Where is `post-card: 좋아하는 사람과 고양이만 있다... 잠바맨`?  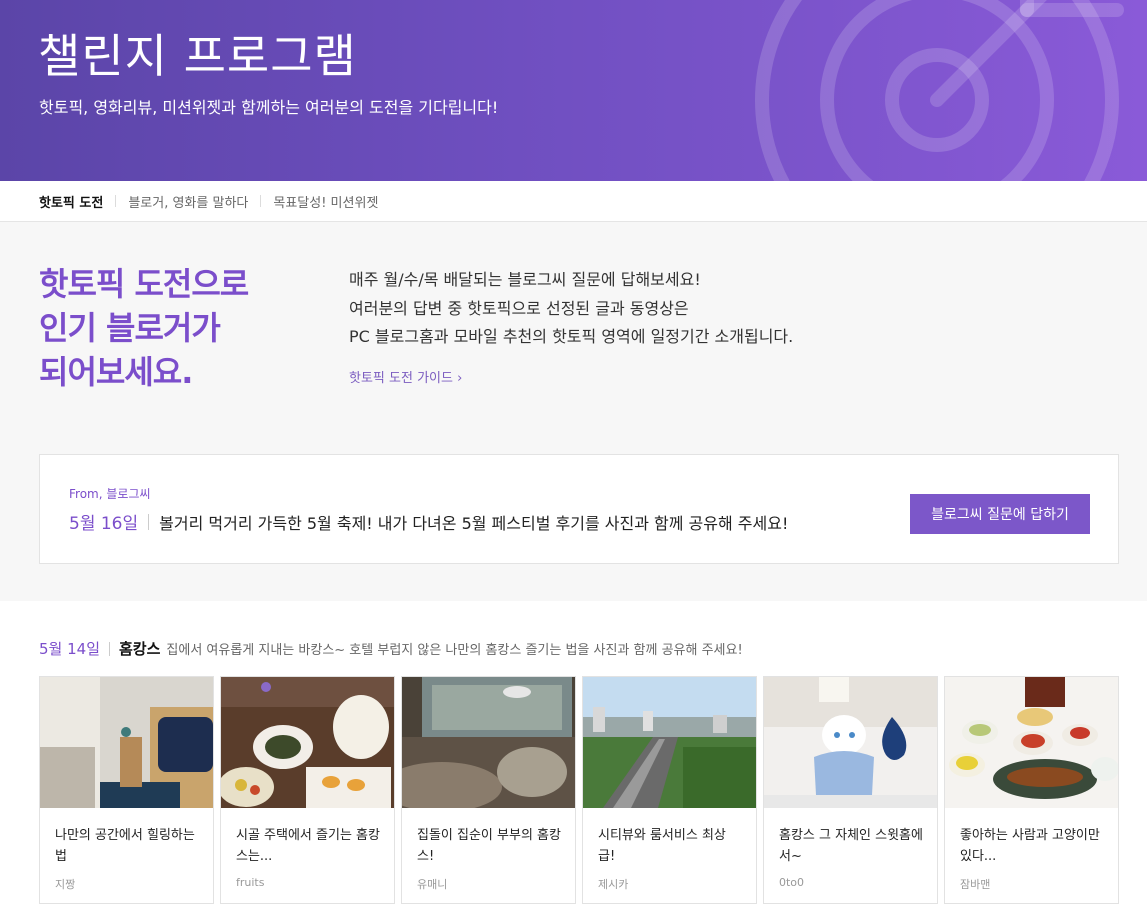
post-card: 좋아하는 사람과 고양이만 있다... 잠바맨 is located at coordinates (1031, 790).